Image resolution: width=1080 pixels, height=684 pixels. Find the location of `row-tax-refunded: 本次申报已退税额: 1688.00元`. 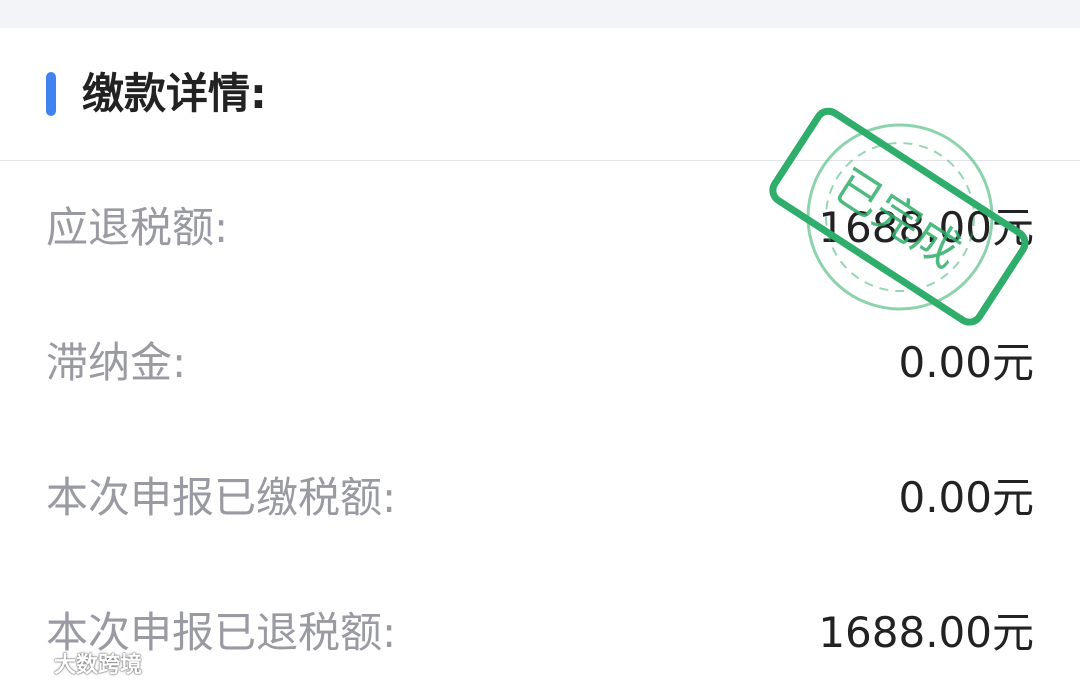

row-tax-refunded: 本次申报已退税额: 1688.00元 is located at coordinates (540, 633).